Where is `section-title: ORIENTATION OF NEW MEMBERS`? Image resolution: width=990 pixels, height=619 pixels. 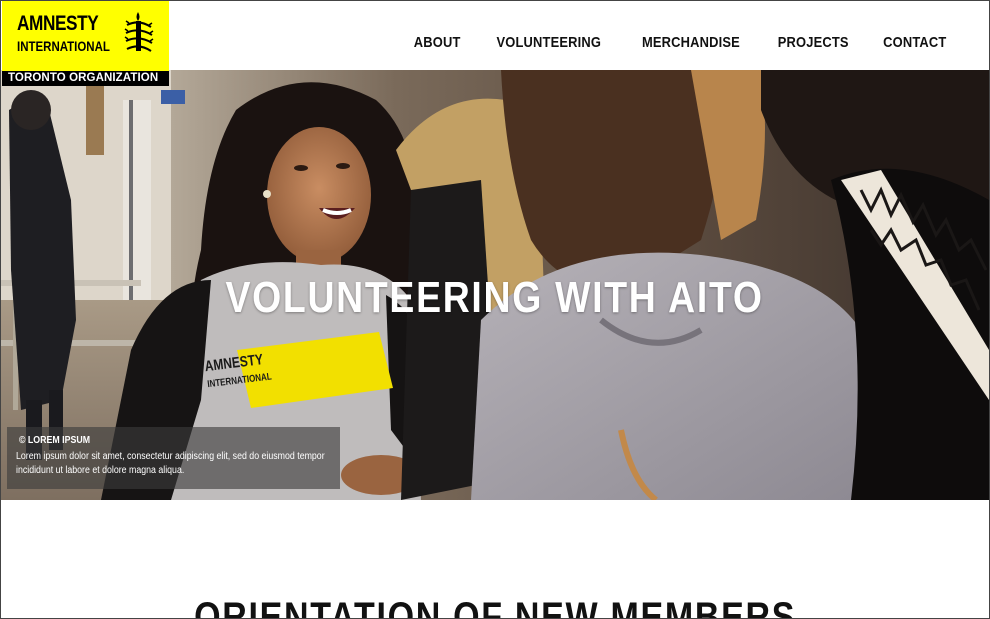 section-title: ORIENTATION OF NEW MEMBERS is located at coordinates (495, 607).